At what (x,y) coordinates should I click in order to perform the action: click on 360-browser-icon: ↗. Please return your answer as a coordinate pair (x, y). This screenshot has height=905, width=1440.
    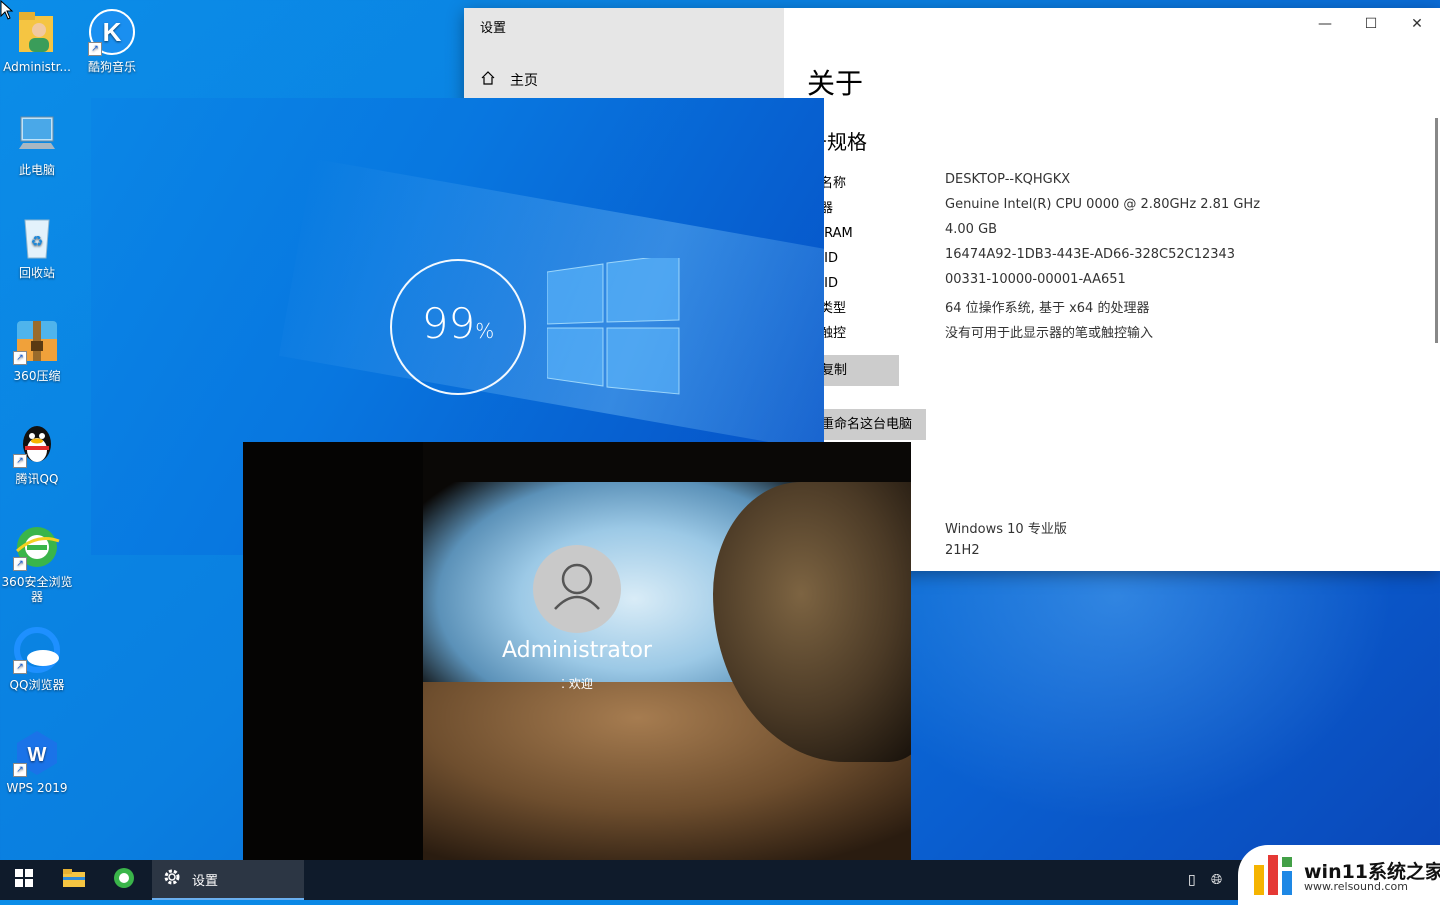
    Looking at the image, I should click on (37, 547).